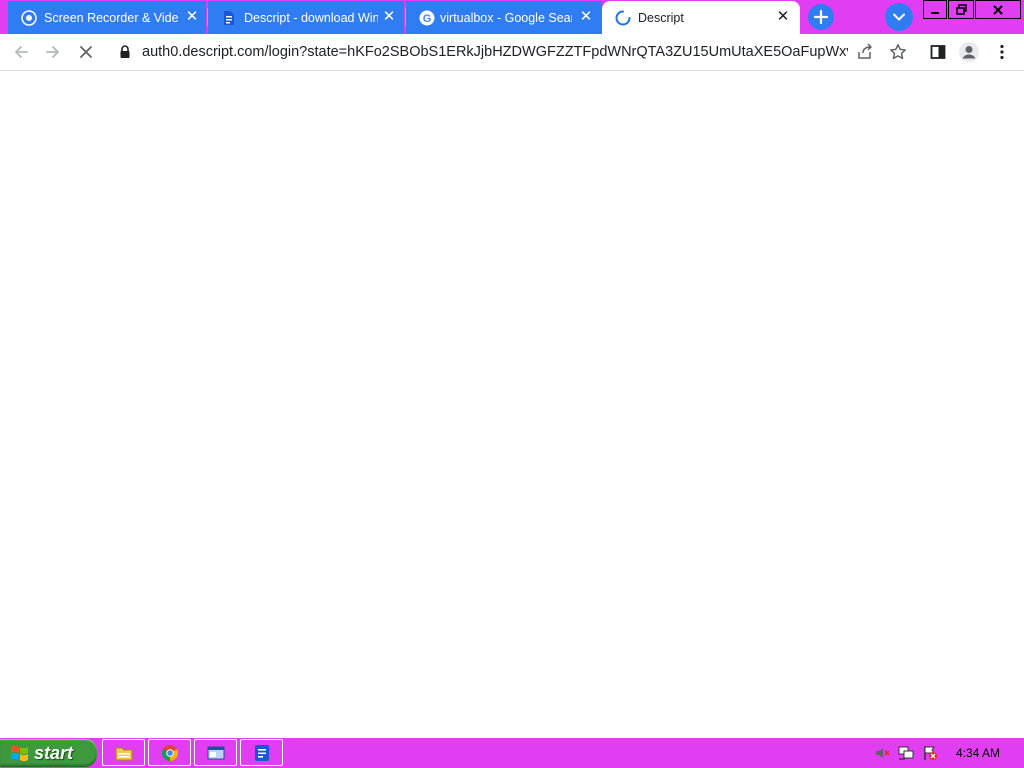 This screenshot has width=1024, height=768. I want to click on minimize-button, so click(935, 9).